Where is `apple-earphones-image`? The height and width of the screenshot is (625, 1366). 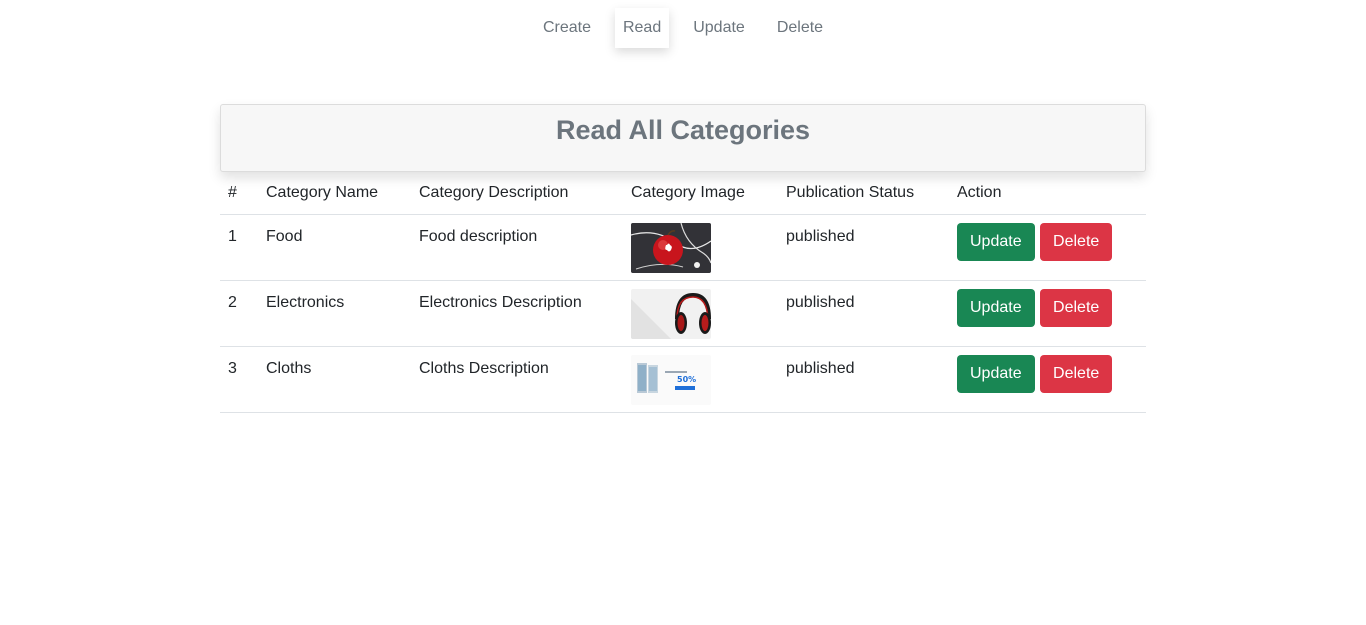 apple-earphones-image is located at coordinates (671, 248).